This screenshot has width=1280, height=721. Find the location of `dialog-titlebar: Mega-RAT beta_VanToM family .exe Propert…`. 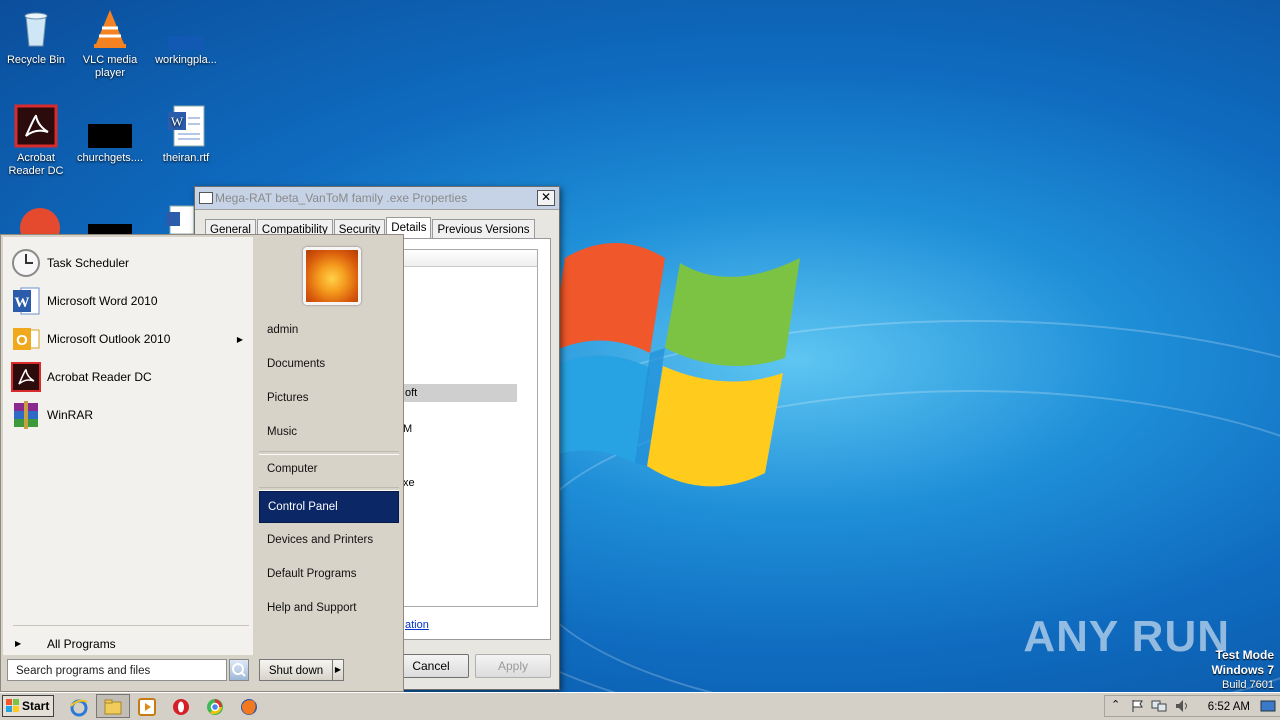

dialog-titlebar: Mega-RAT beta_VanToM family .exe Propert… is located at coordinates (377, 198).